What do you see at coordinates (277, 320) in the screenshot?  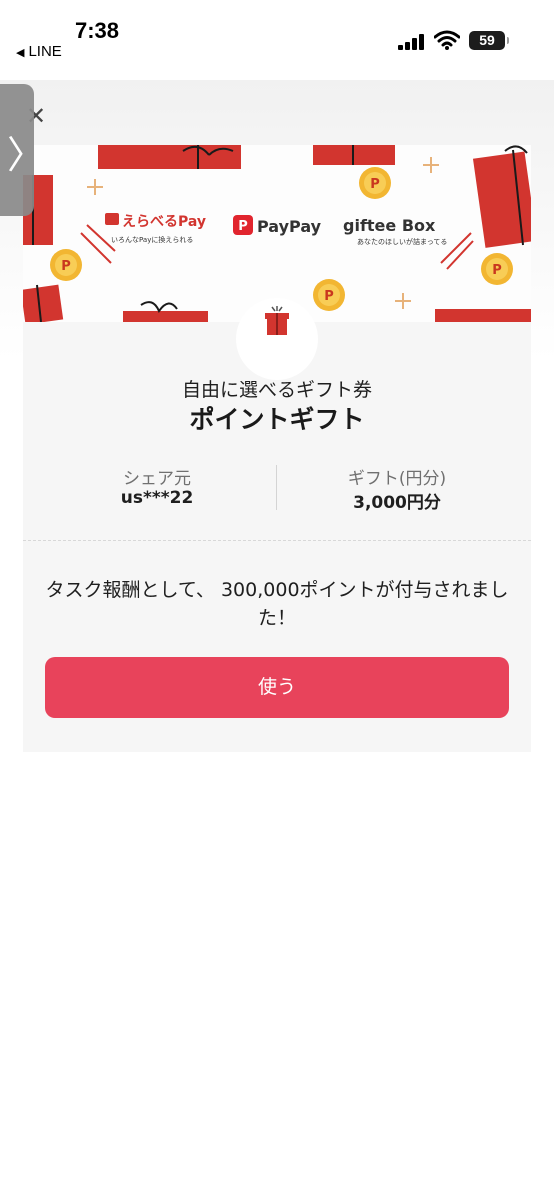 I see `gift-box-icon` at bounding box center [277, 320].